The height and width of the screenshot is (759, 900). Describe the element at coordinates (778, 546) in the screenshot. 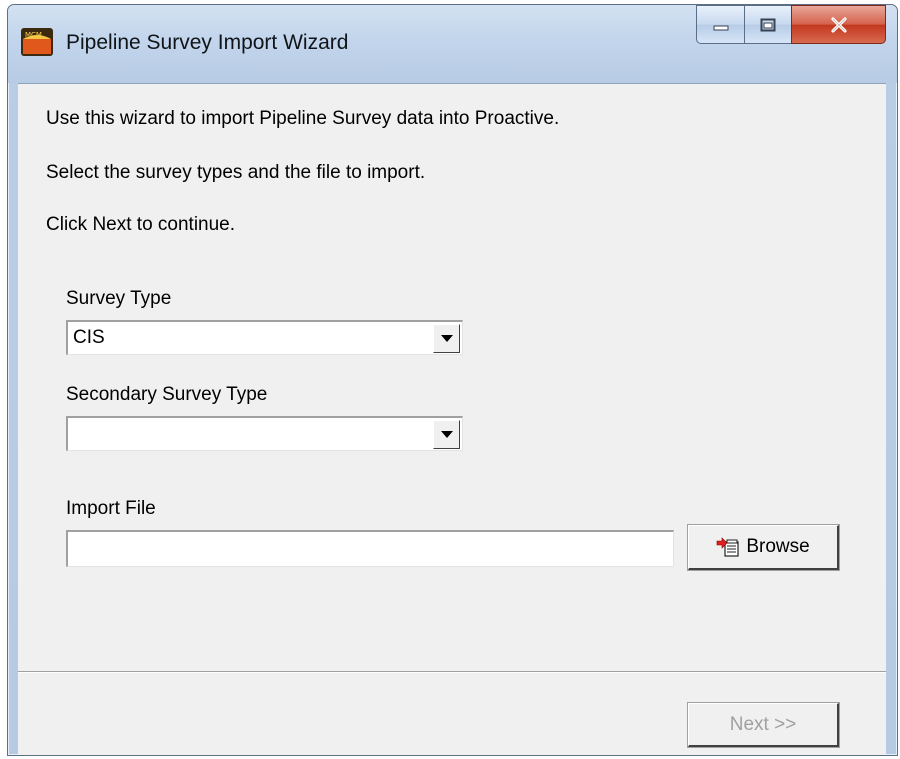

I see `browse-button-label: Browse` at that location.